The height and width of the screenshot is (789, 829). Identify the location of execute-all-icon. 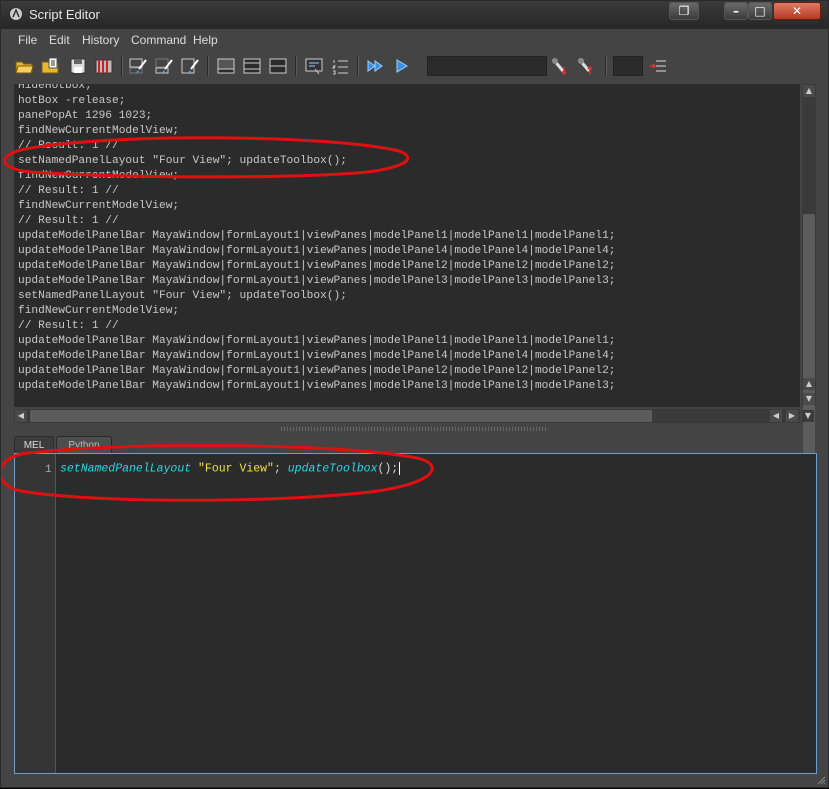
(375, 66).